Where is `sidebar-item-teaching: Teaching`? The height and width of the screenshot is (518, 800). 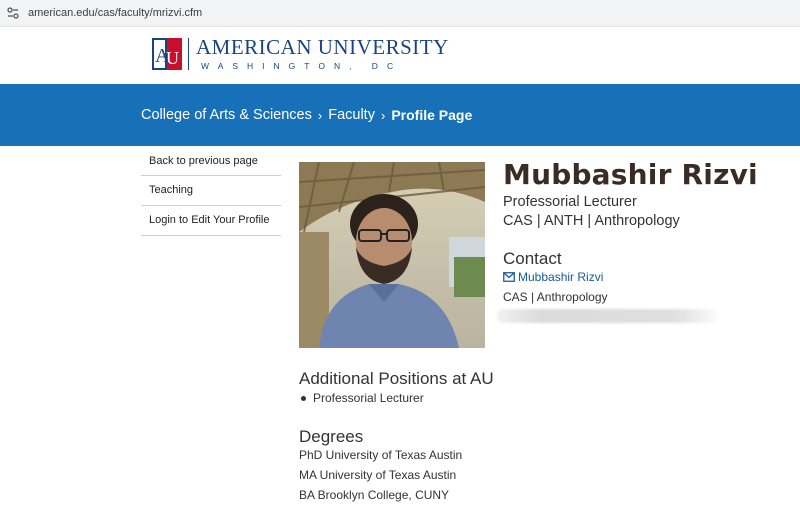 sidebar-item-teaching: Teaching is located at coordinates (211, 191).